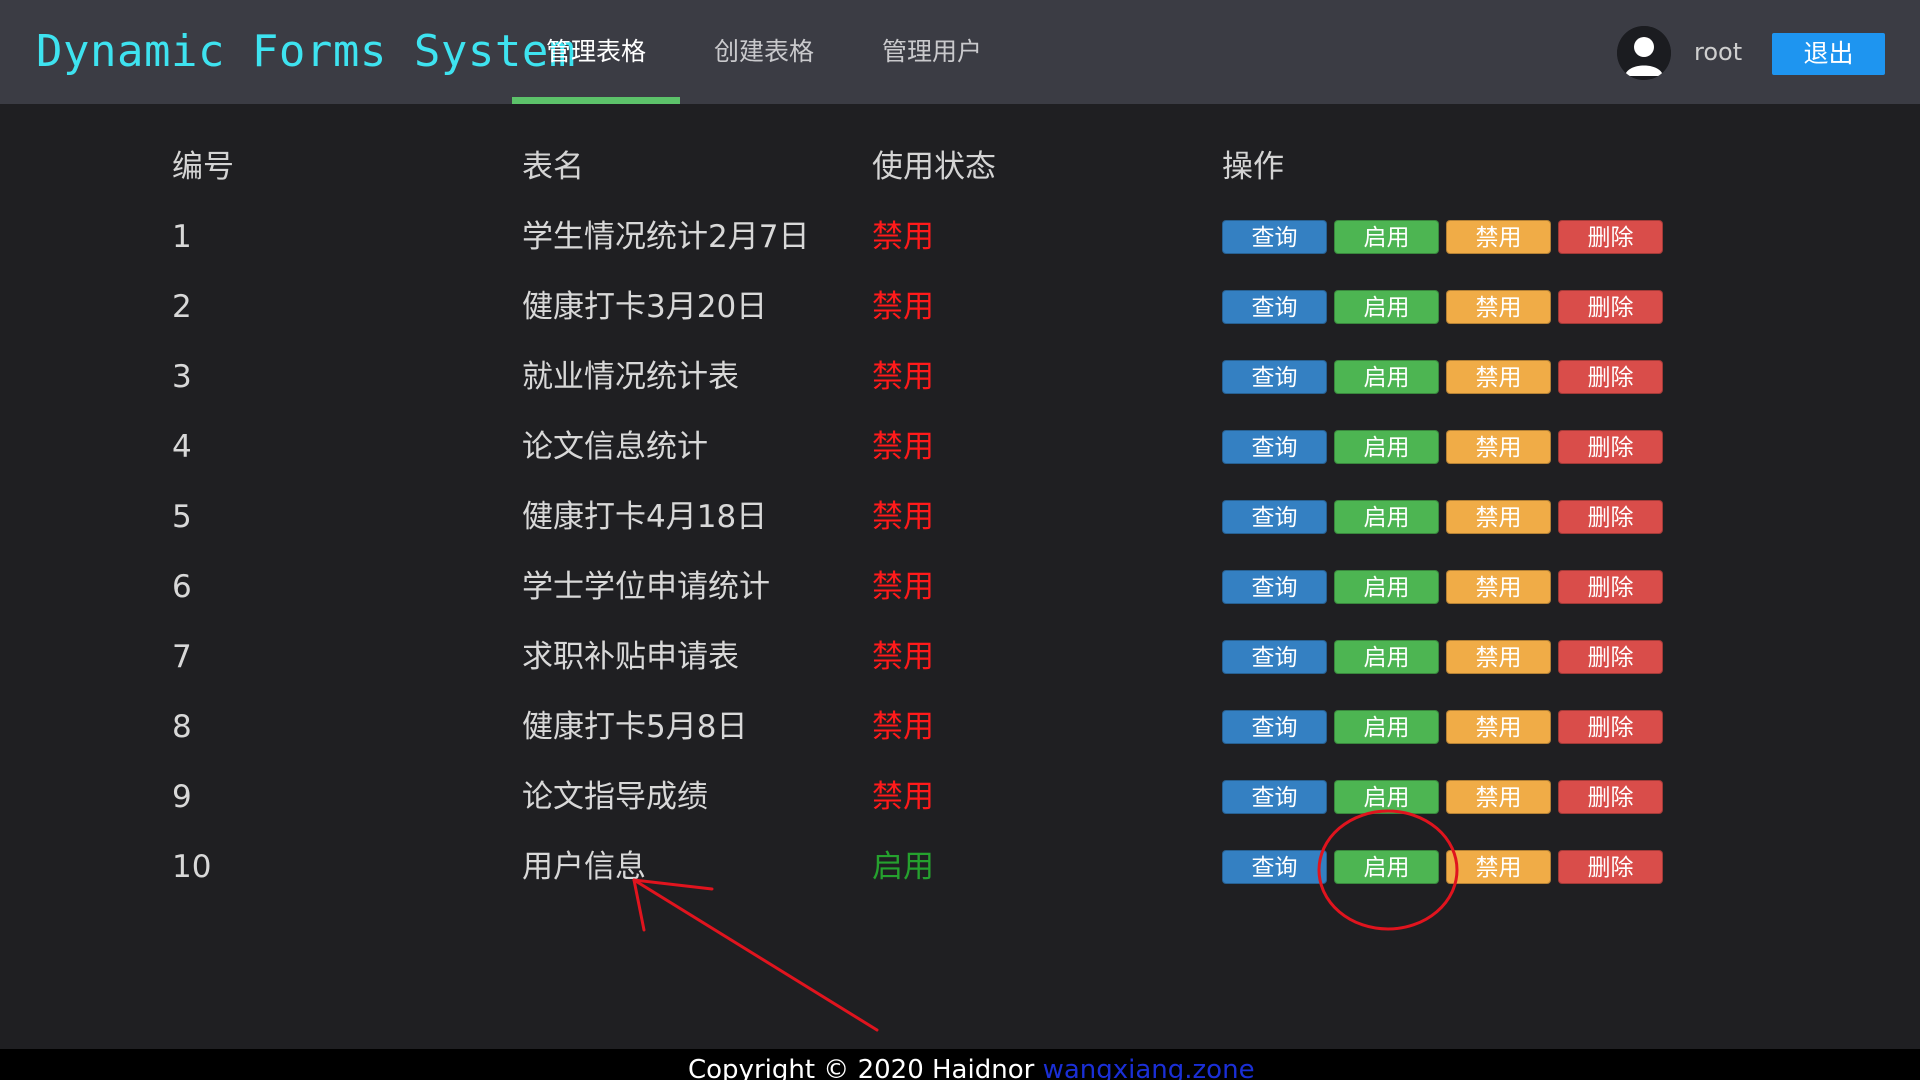  Describe the element at coordinates (1644, 53) in the screenshot. I see `user-avatar-icon` at that location.